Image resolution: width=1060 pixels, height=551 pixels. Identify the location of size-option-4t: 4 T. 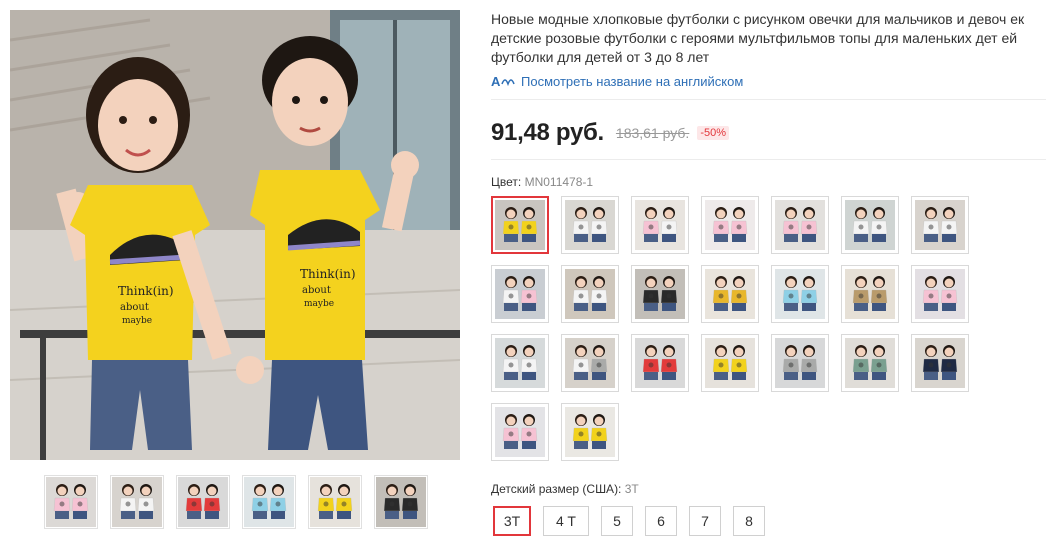
(566, 521).